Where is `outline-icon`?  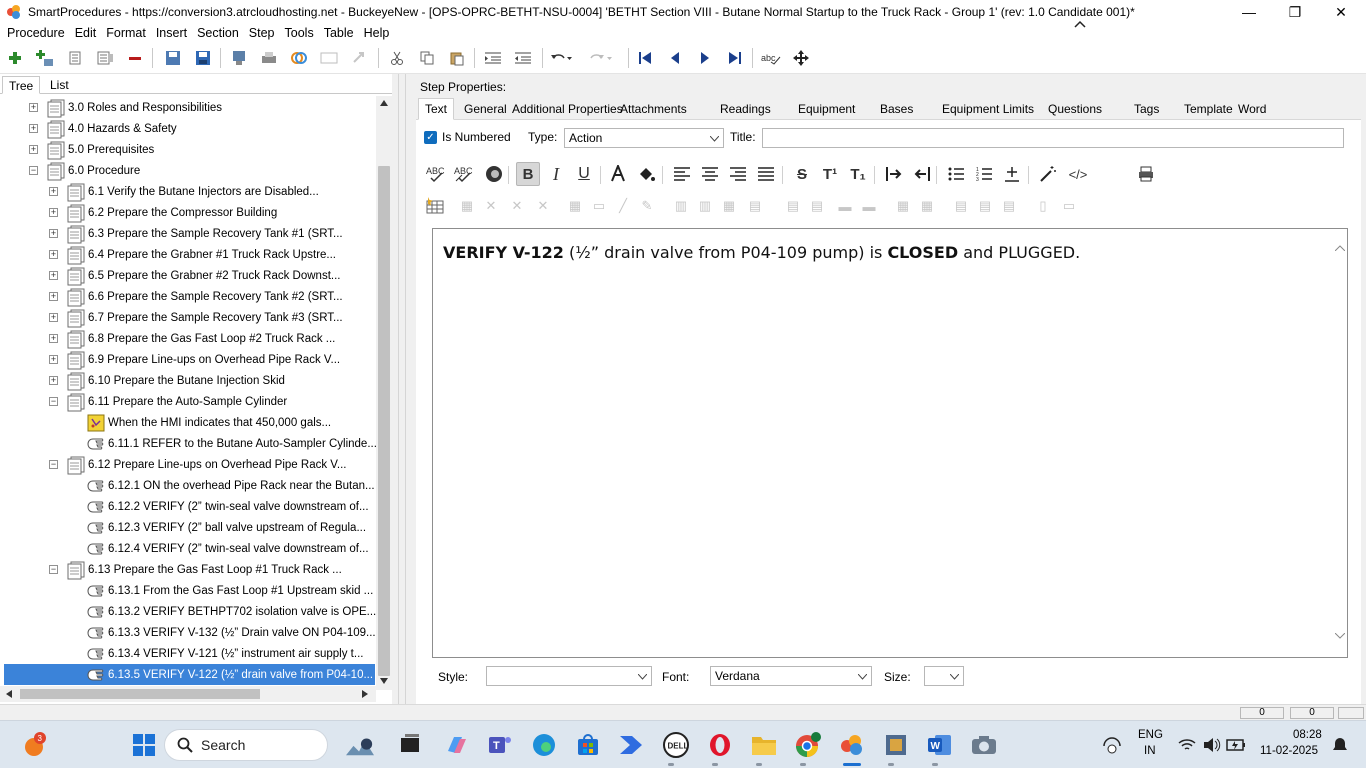 outline-icon is located at coordinates (75, 58).